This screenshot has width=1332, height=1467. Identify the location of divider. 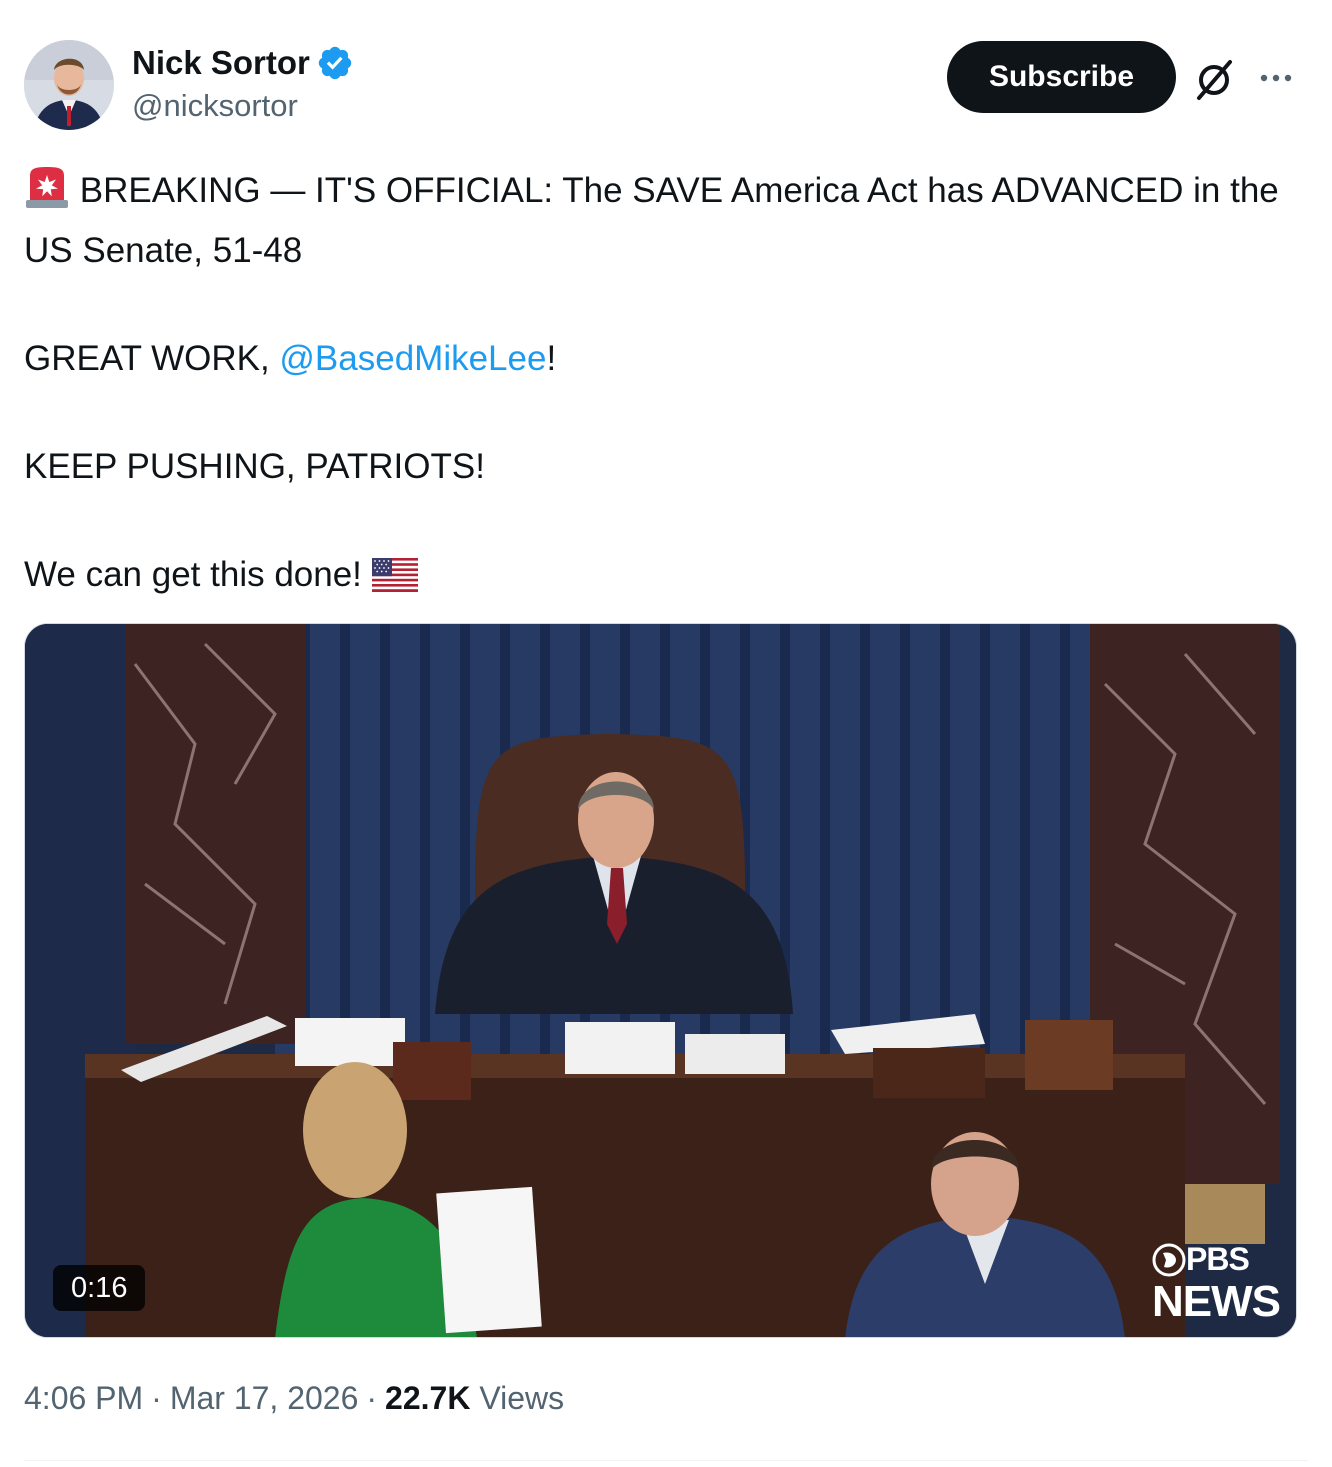
(666, 1460).